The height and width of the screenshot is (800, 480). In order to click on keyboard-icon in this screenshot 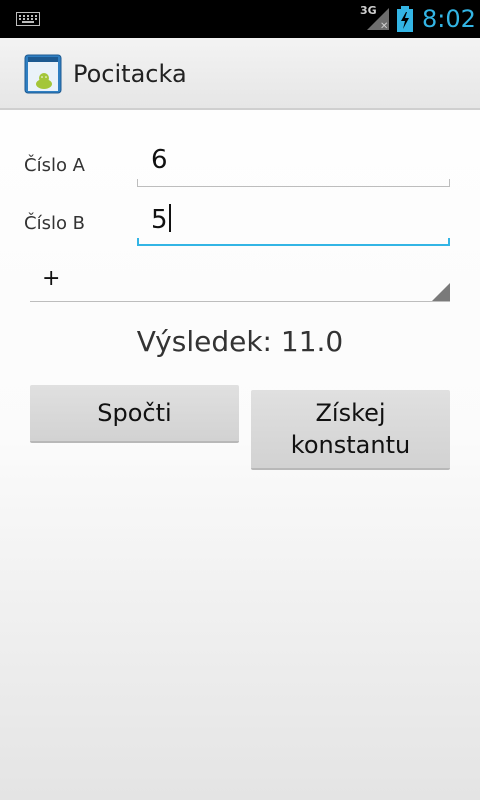, I will do `click(28, 19)`.